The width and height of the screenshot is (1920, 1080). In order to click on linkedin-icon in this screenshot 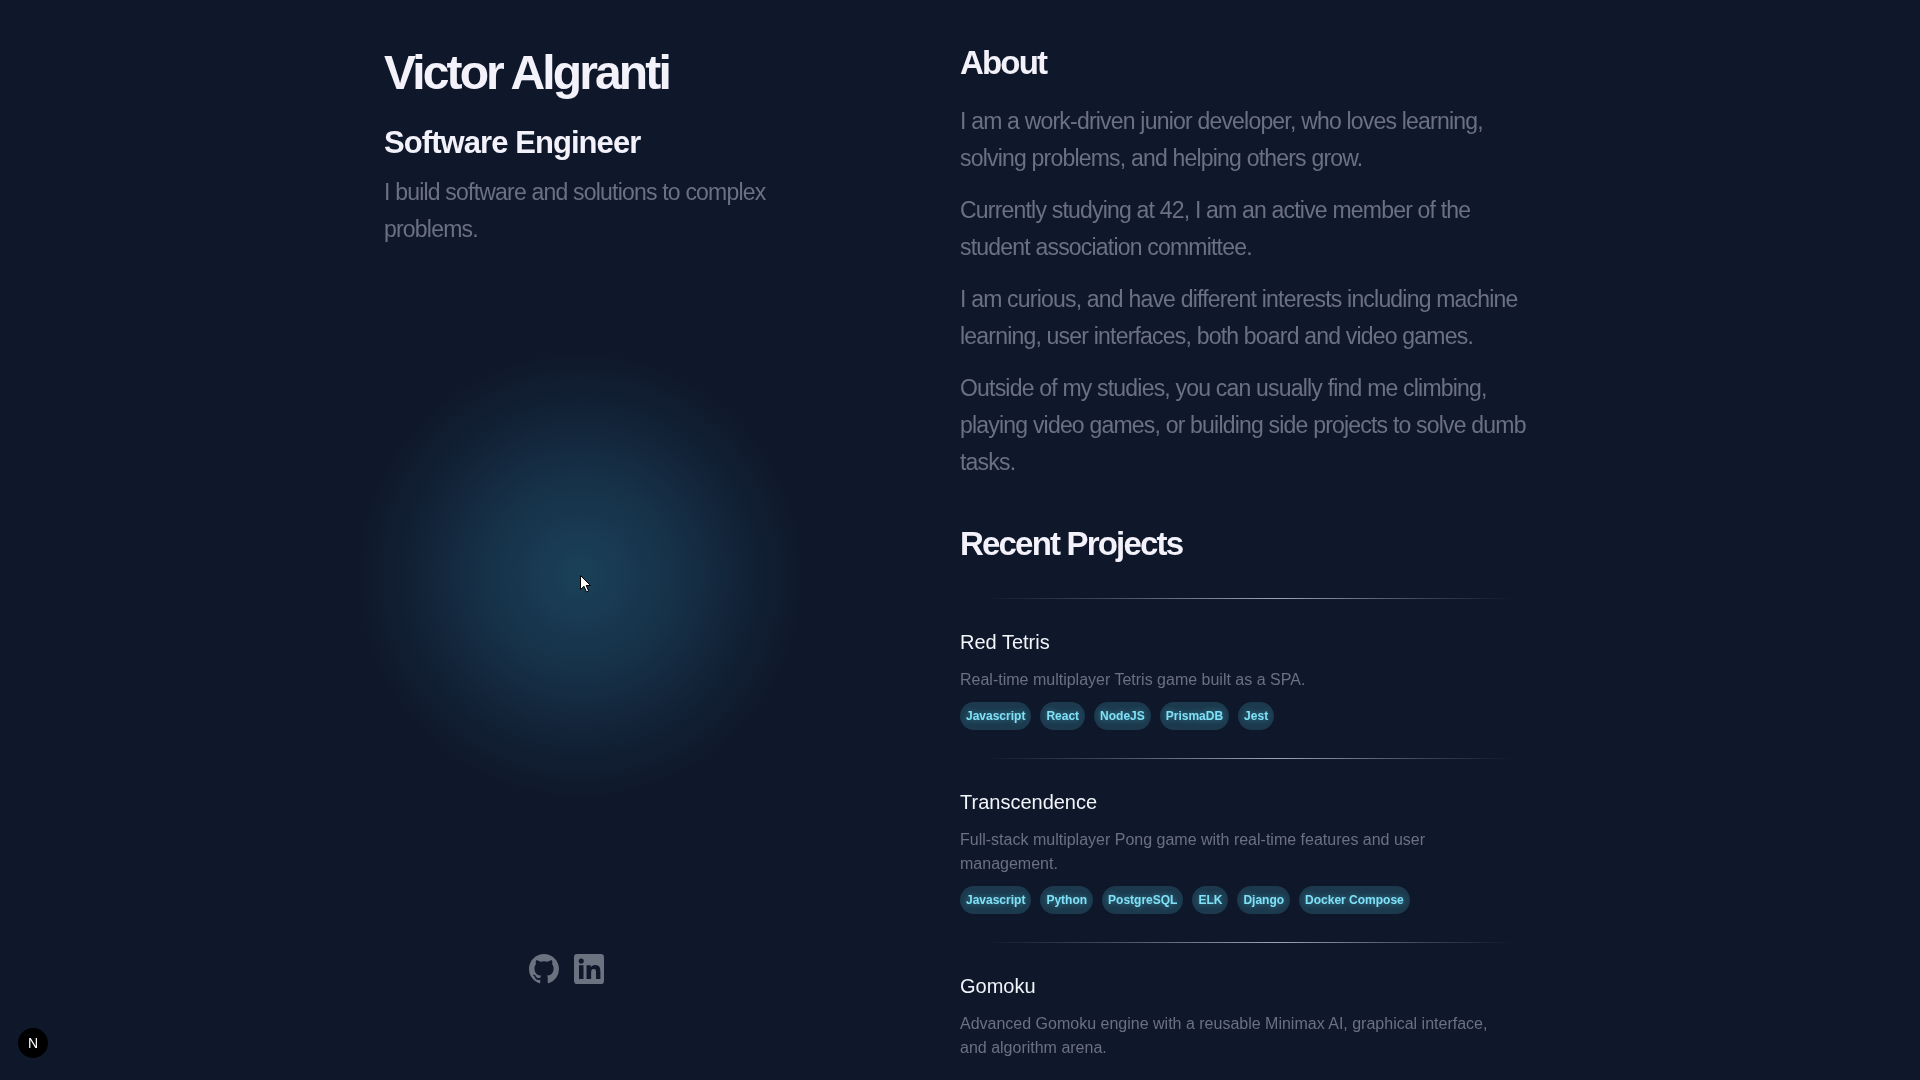, I will do `click(589, 969)`.